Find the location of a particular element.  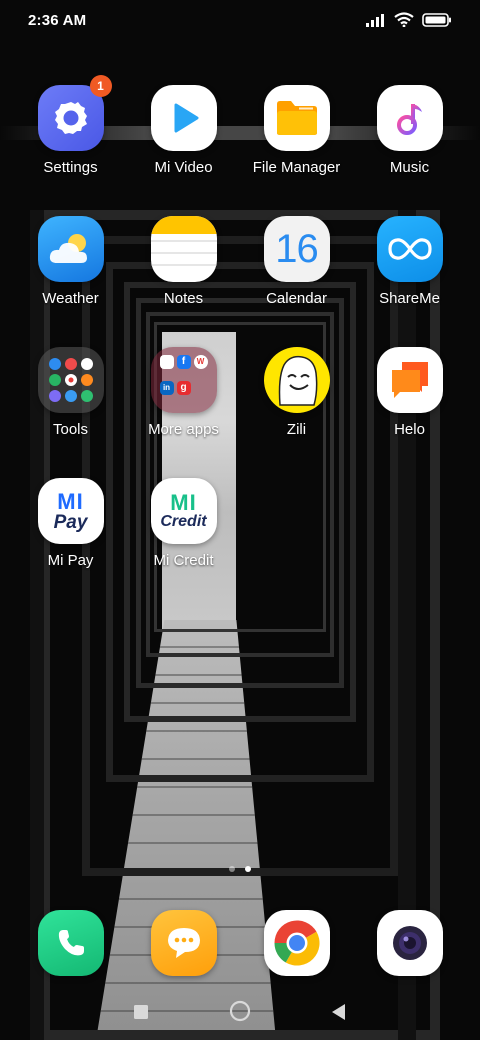

folder-more-apps: f W in g More apps is located at coordinates (183, 392).